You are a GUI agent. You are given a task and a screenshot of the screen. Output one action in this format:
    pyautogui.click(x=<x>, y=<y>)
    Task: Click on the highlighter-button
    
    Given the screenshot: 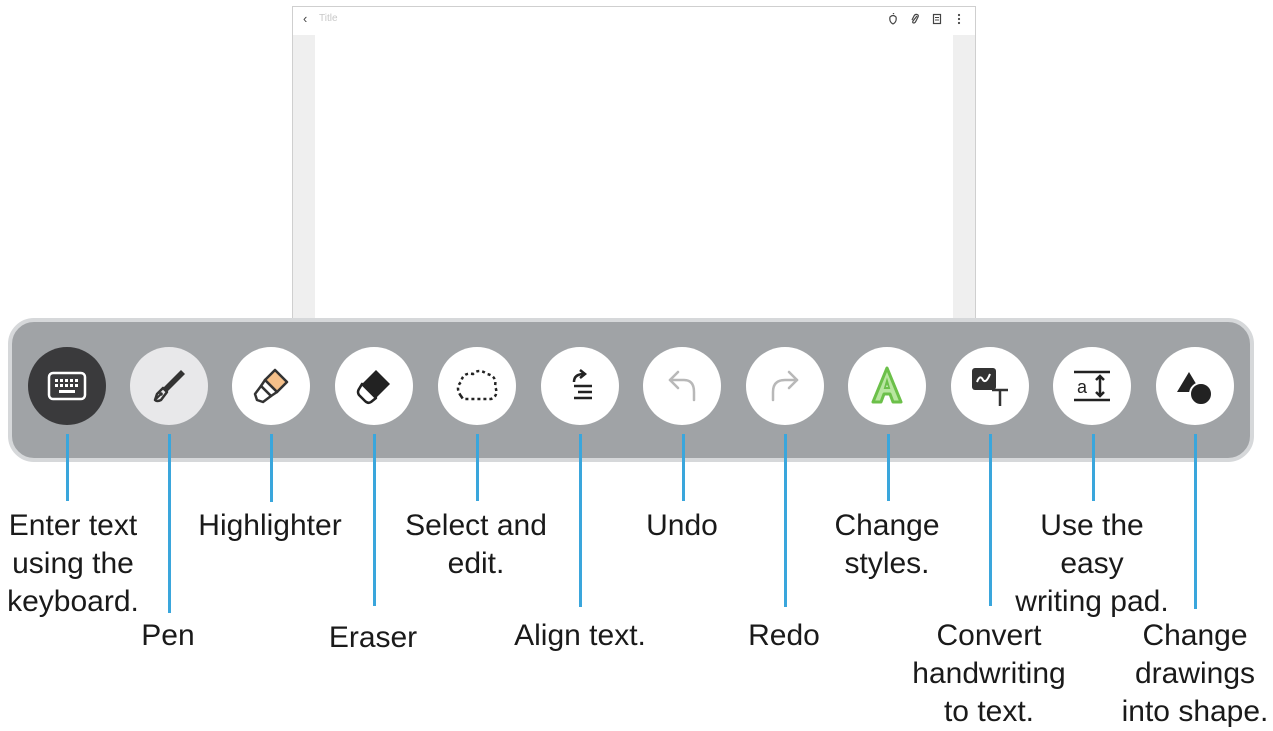 What is the action you would take?
    pyautogui.click(x=271, y=386)
    